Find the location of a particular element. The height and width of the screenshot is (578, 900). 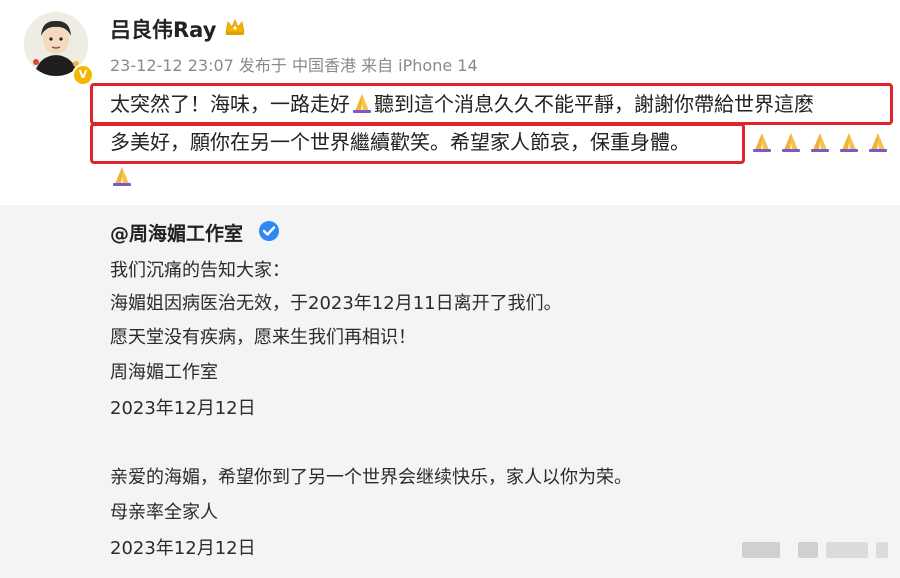

praying-hands-row is located at coordinates (820, 142).